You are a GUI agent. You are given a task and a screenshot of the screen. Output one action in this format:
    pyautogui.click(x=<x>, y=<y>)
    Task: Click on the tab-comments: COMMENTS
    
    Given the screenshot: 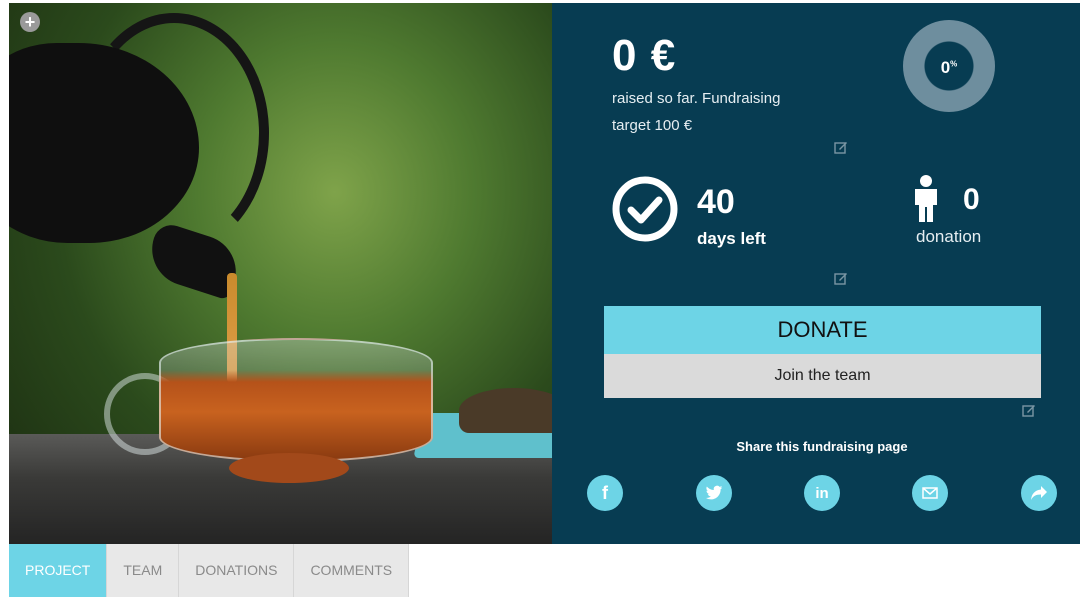 What is the action you would take?
    pyautogui.click(x=352, y=570)
    